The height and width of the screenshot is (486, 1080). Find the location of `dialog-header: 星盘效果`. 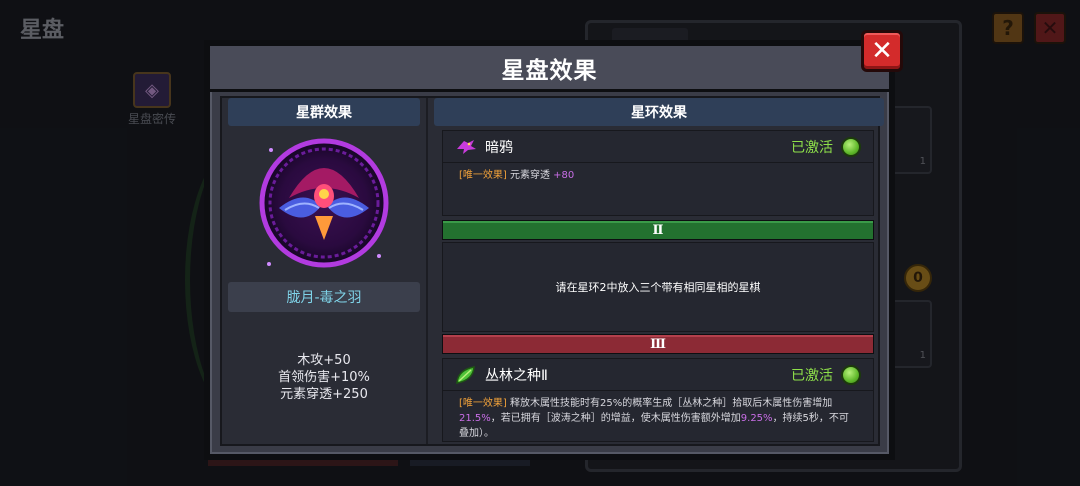

dialog-header: 星盘效果 is located at coordinates (549, 69).